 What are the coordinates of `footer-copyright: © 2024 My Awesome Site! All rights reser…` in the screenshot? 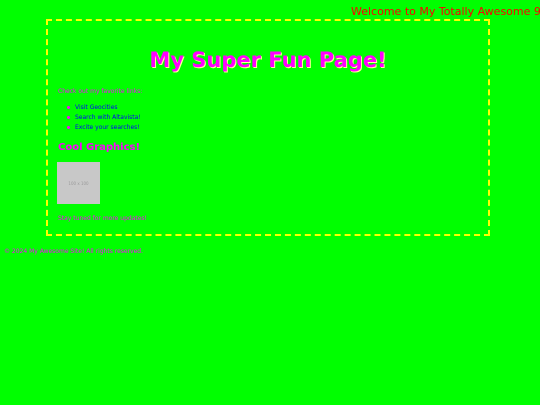 It's located at (73, 251).